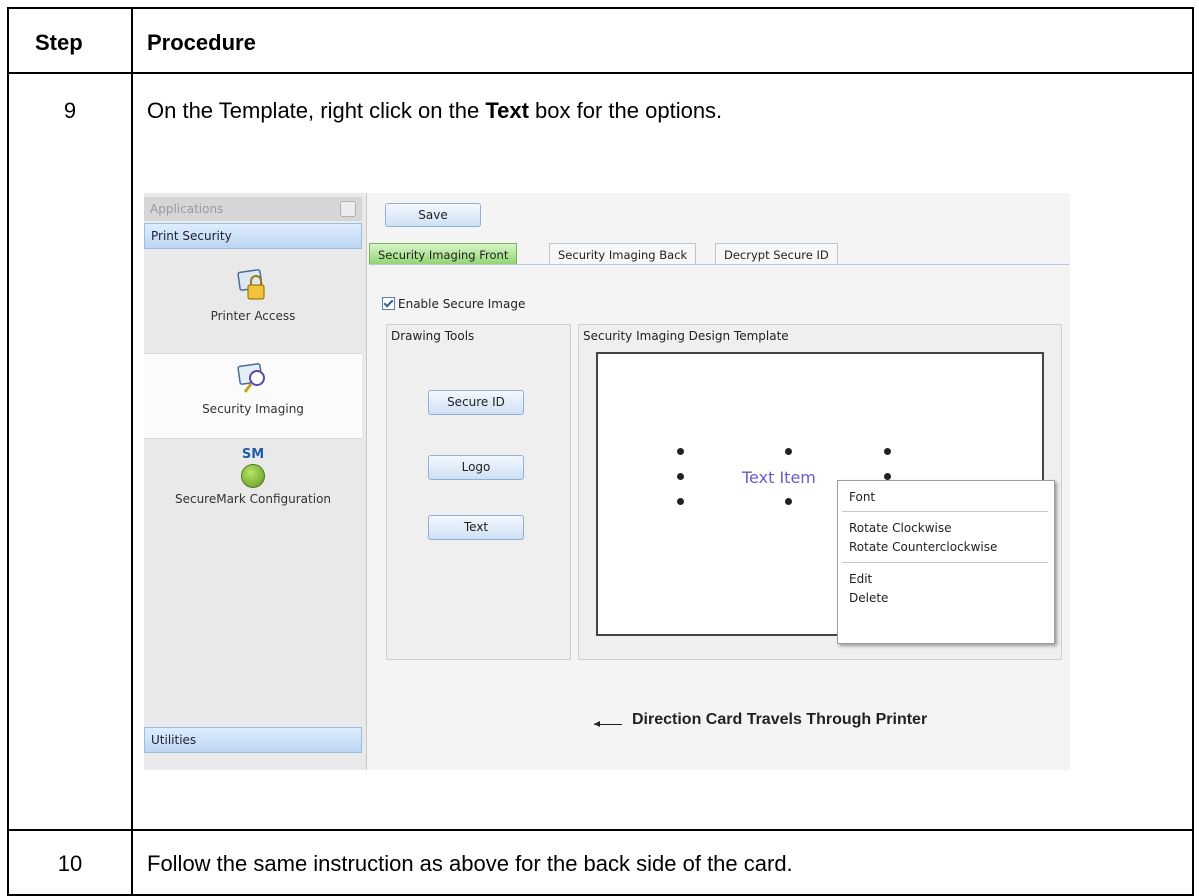  I want to click on table-border-row-divider, so click(600, 830).